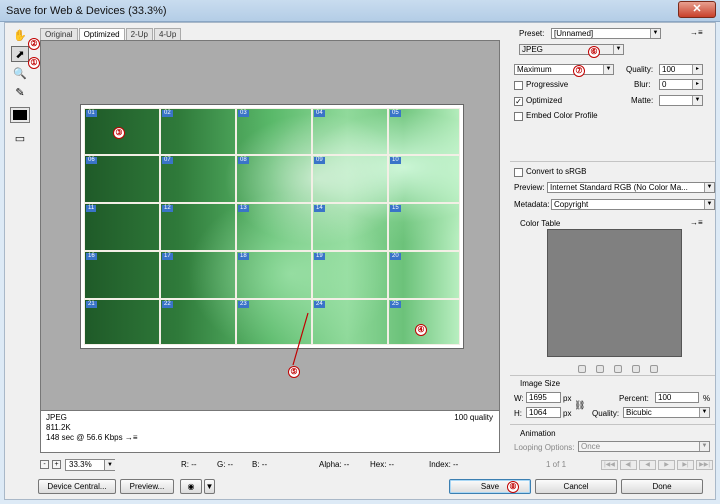 The width and height of the screenshot is (720, 504). I want to click on preset-select: [Unnamed] ▼, so click(606, 33).